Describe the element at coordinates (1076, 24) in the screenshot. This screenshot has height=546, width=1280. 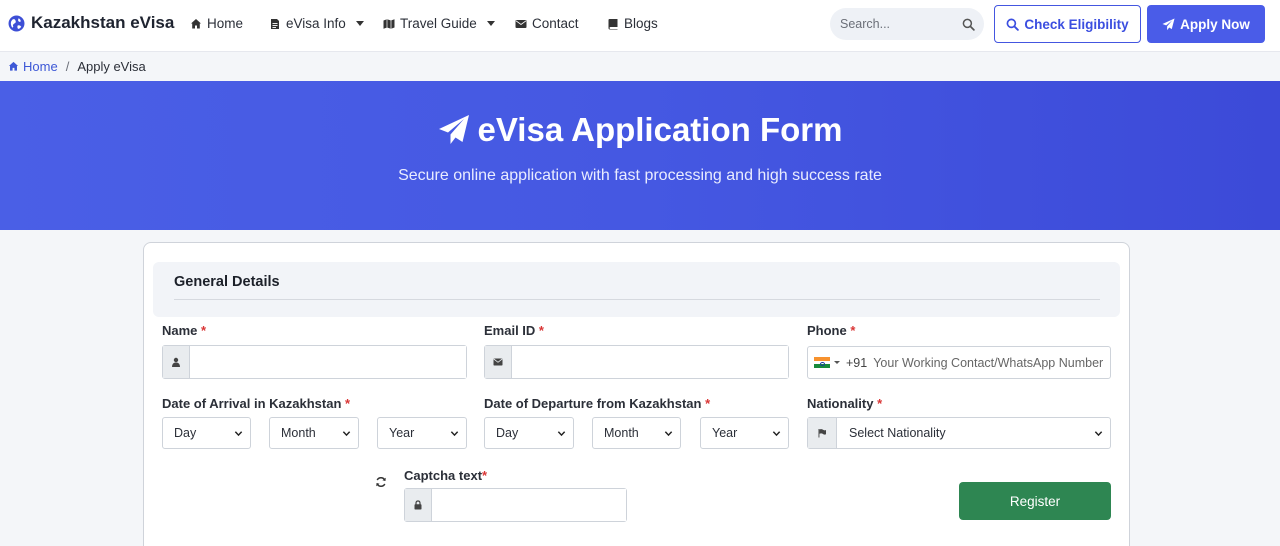
I see `check-eligibility-label: Check Eligibility` at that location.